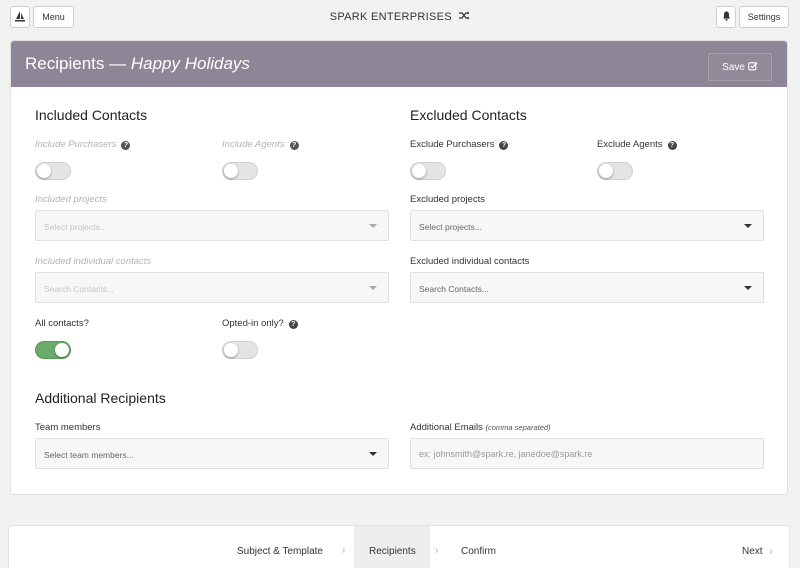 This screenshot has width=800, height=568. I want to click on save-label: Save, so click(733, 67).